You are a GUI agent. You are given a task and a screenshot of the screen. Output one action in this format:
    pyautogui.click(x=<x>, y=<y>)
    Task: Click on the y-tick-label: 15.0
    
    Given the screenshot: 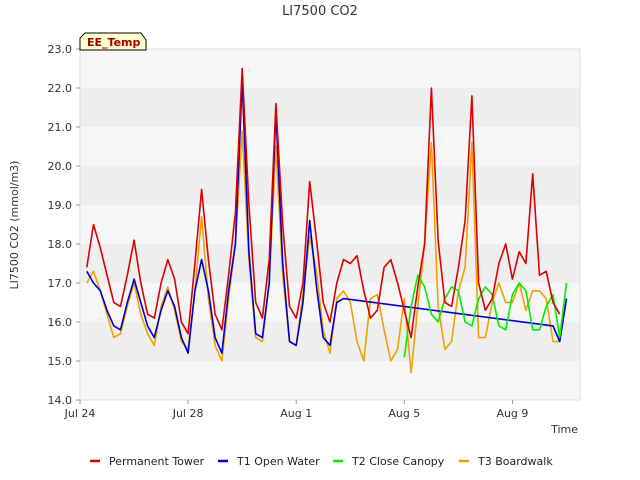 What is the action you would take?
    pyautogui.click(x=60, y=361)
    